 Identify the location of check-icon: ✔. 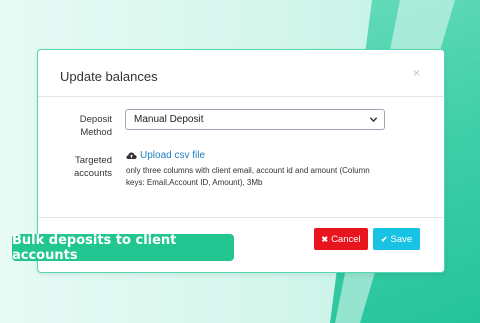
(384, 239).